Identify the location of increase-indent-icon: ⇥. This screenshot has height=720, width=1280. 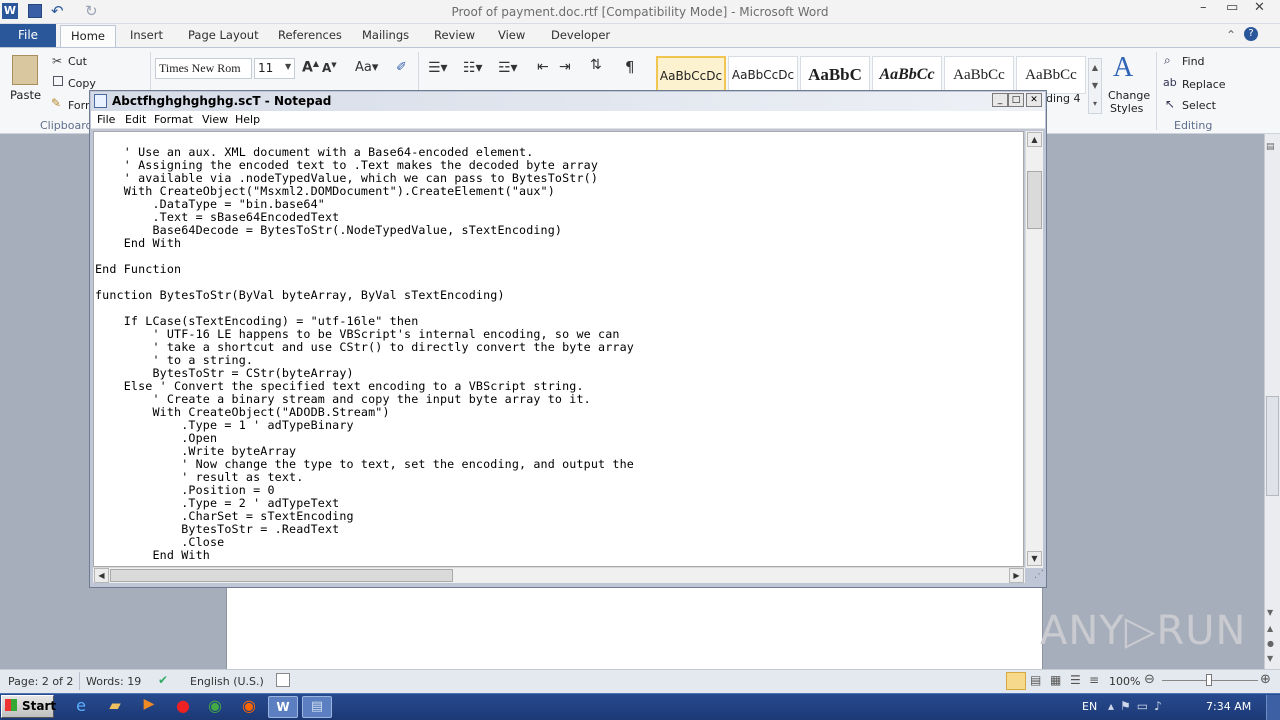
(565, 67).